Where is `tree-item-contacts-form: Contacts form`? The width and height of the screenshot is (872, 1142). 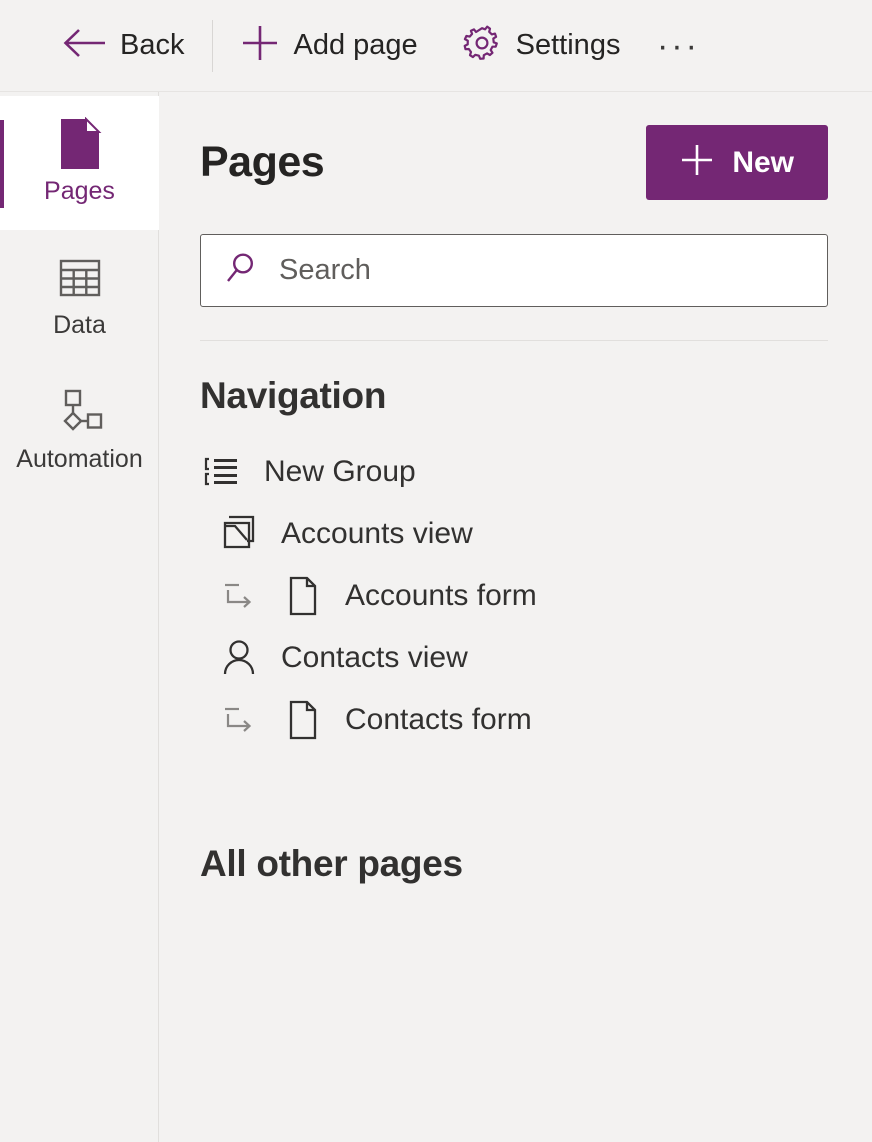 tree-item-contacts-form: Contacts form is located at coordinates (515, 720).